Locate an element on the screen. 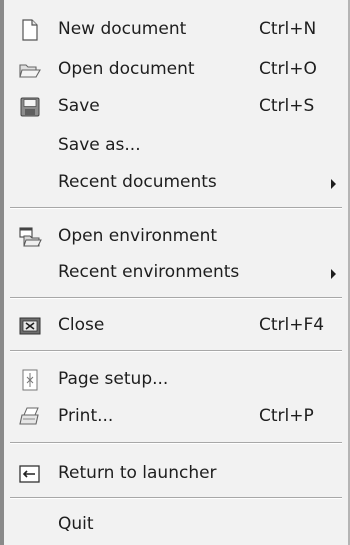  close-window-icon is located at coordinates (30, 326).